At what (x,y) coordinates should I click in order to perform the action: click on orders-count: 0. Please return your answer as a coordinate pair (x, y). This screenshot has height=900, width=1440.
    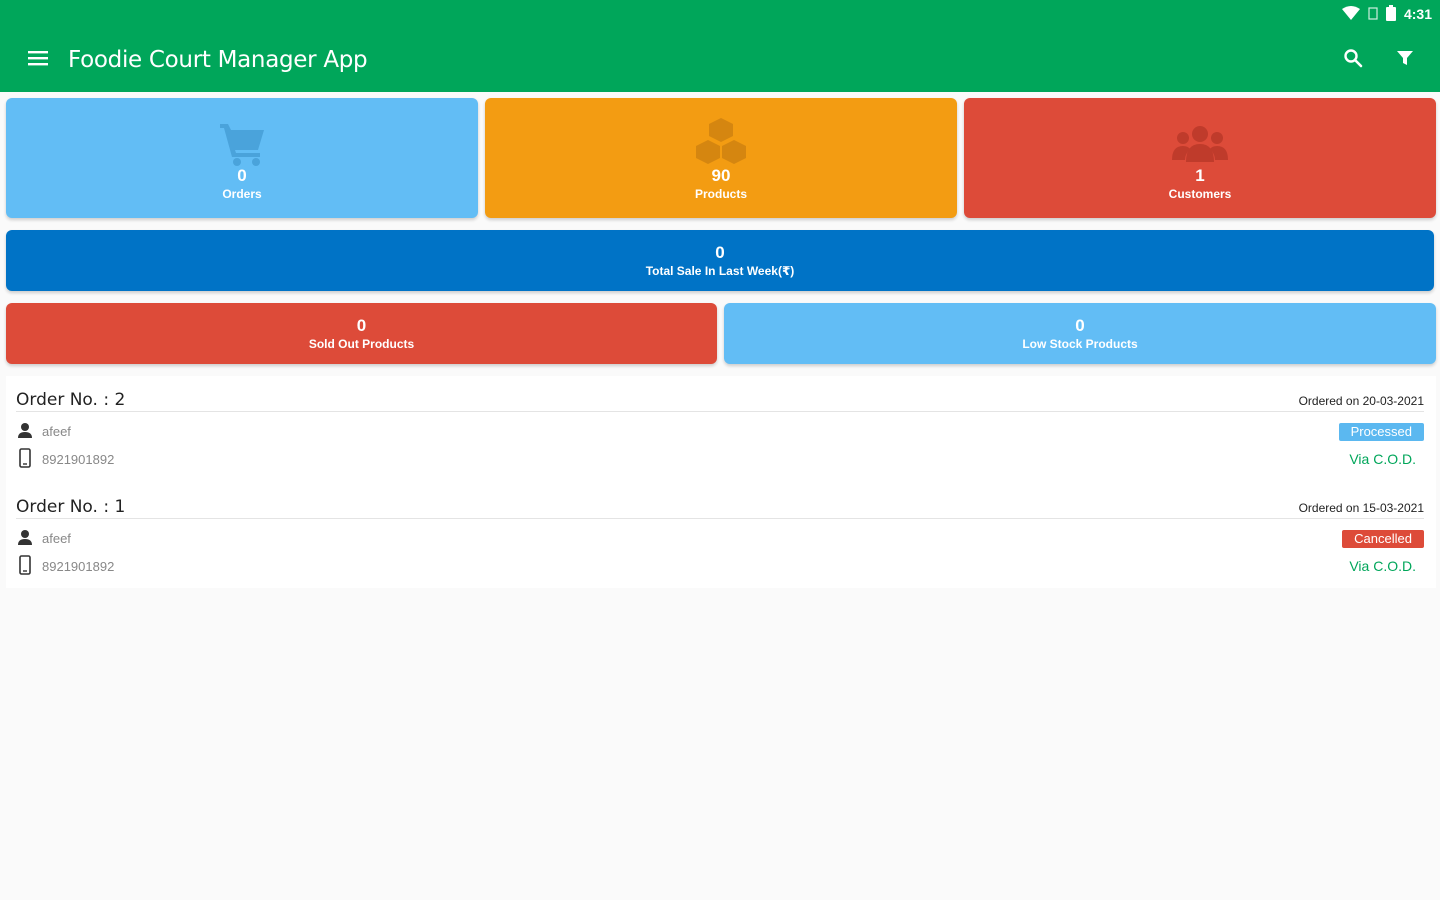
    Looking at the image, I should click on (242, 175).